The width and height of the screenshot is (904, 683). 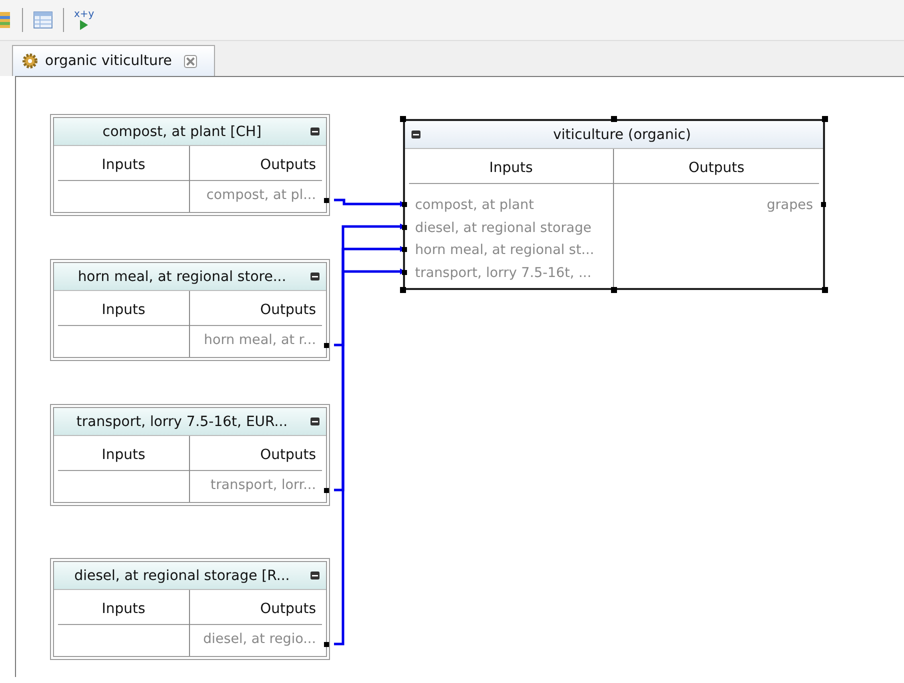 What do you see at coordinates (84, 25) in the screenshot?
I see `play-icon` at bounding box center [84, 25].